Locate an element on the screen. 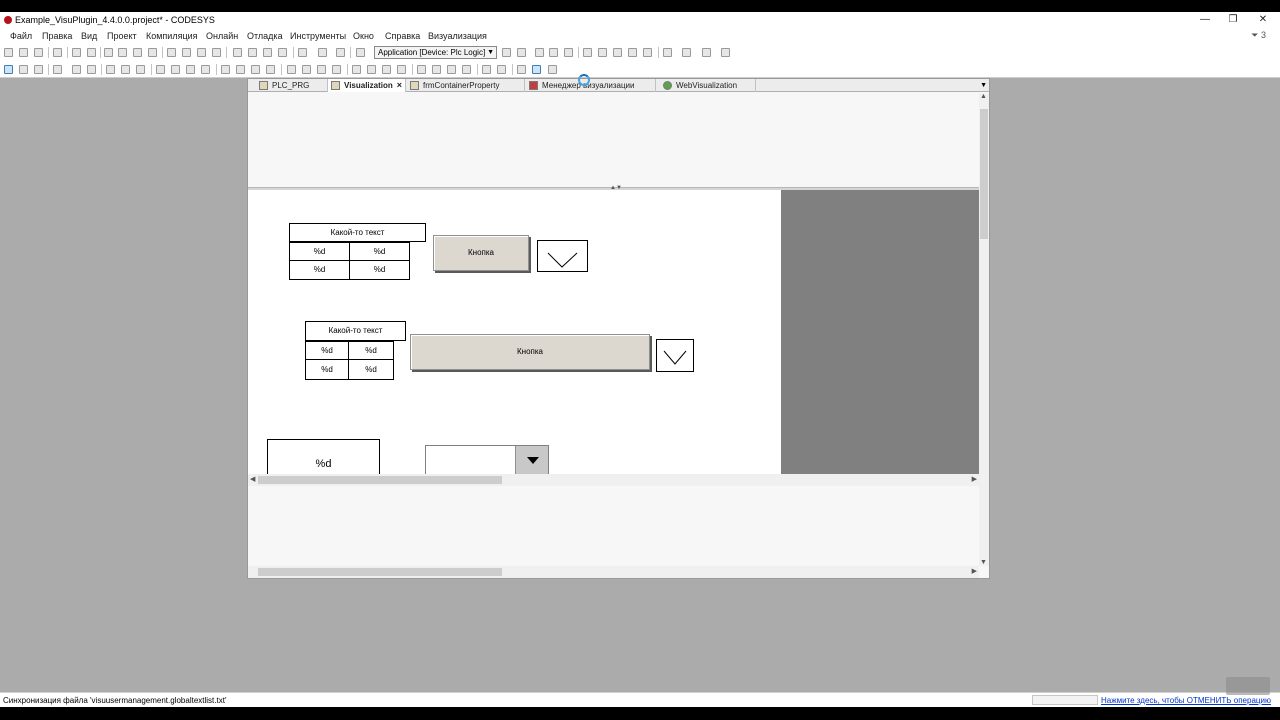 This screenshot has width=1280, height=720. align-bottom-icon is located at coordinates (205, 69).